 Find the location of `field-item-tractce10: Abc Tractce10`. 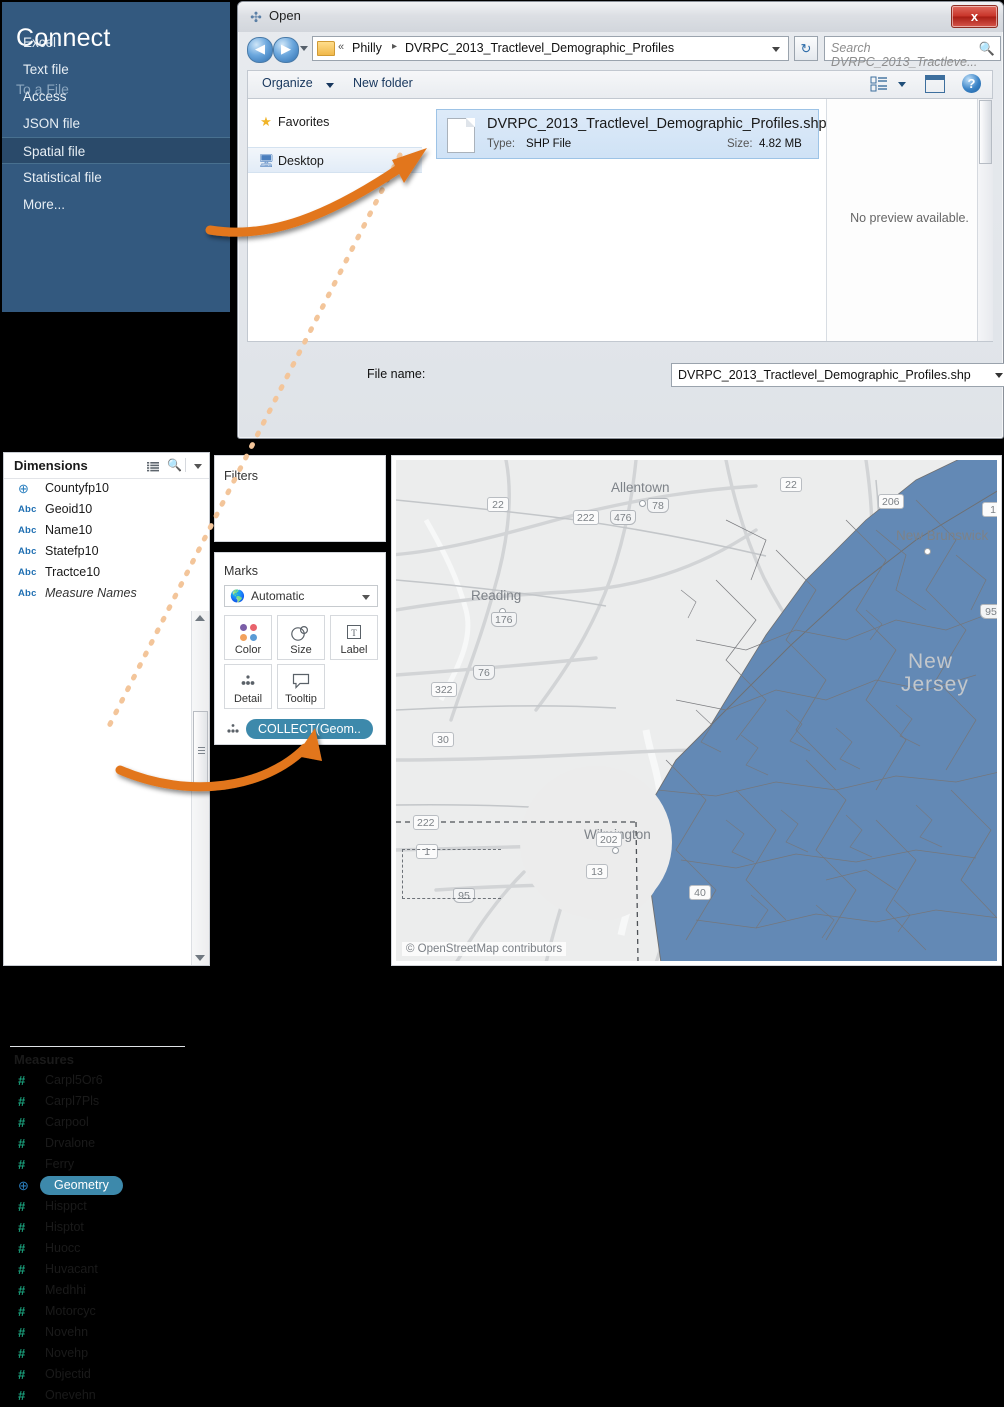

field-item-tractce10: Abc Tractce10 is located at coordinates (96, 573).